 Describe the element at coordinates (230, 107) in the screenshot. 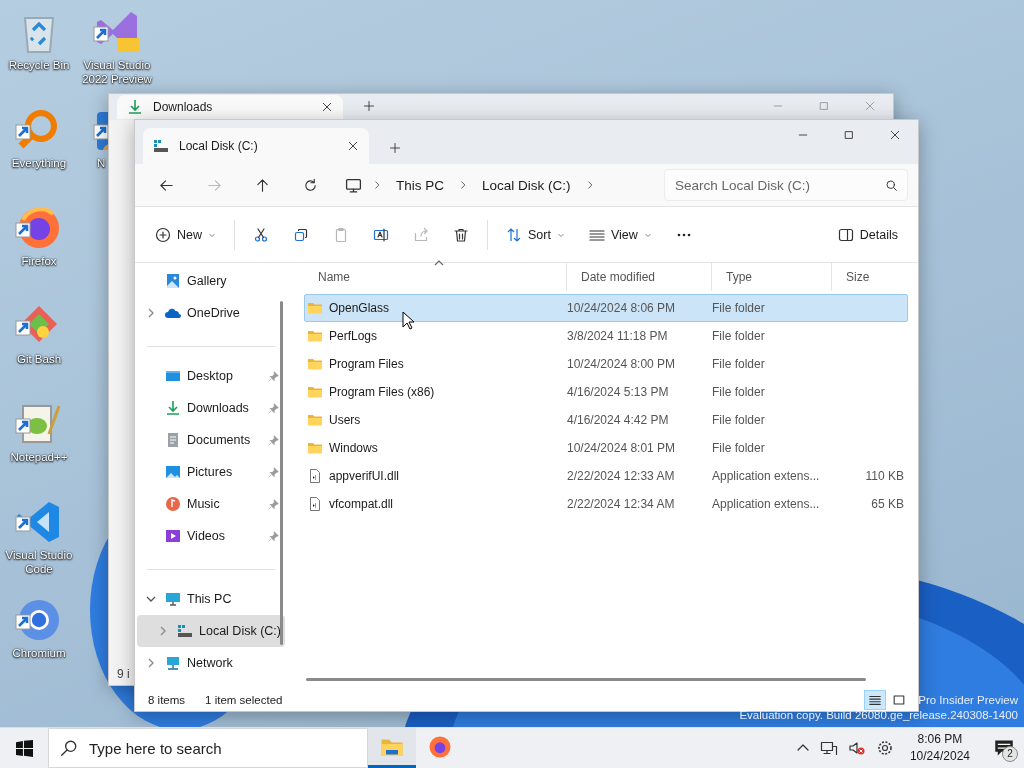

I see `tab: Downloads` at that location.